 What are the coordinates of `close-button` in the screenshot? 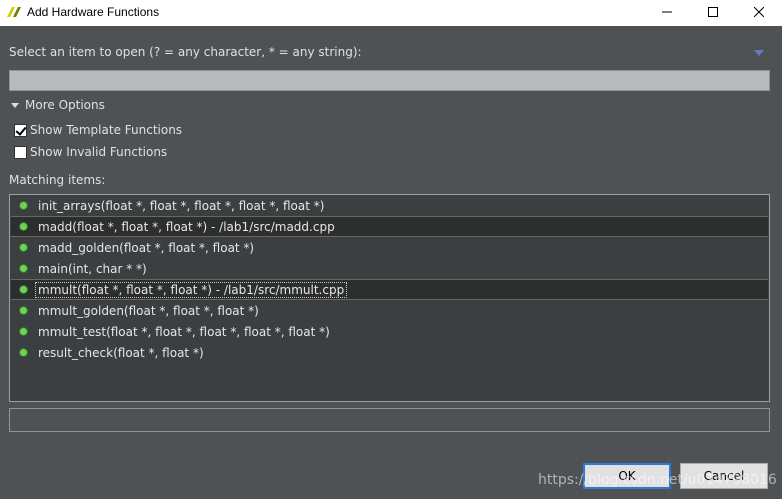 It's located at (759, 13).